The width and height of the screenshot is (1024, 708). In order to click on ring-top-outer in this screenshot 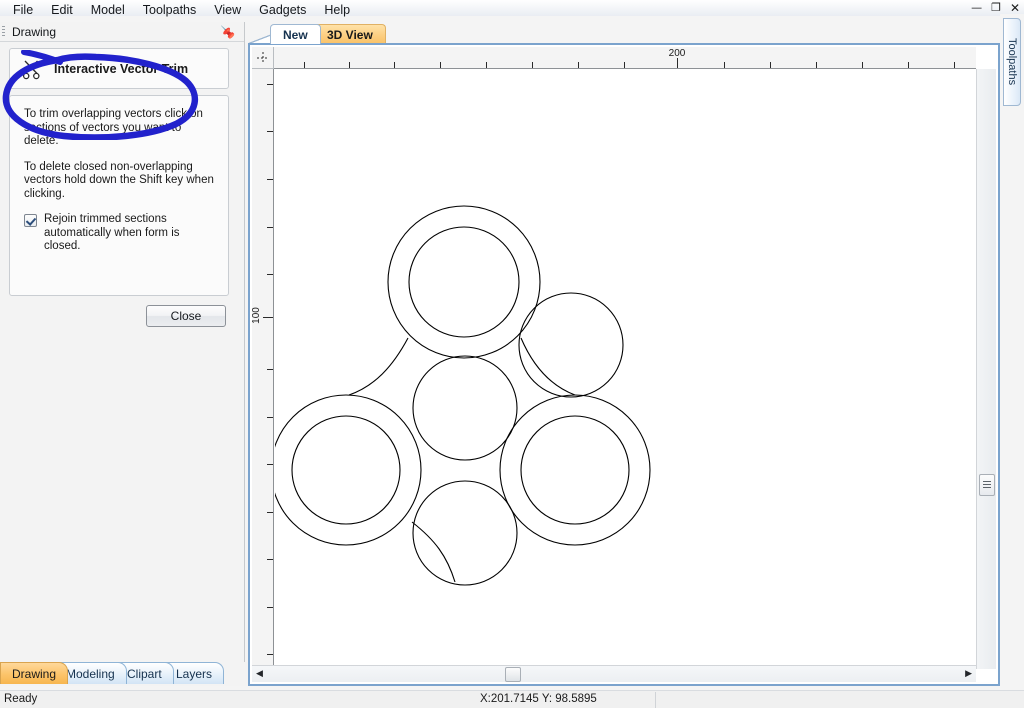, I will do `click(464, 282)`.